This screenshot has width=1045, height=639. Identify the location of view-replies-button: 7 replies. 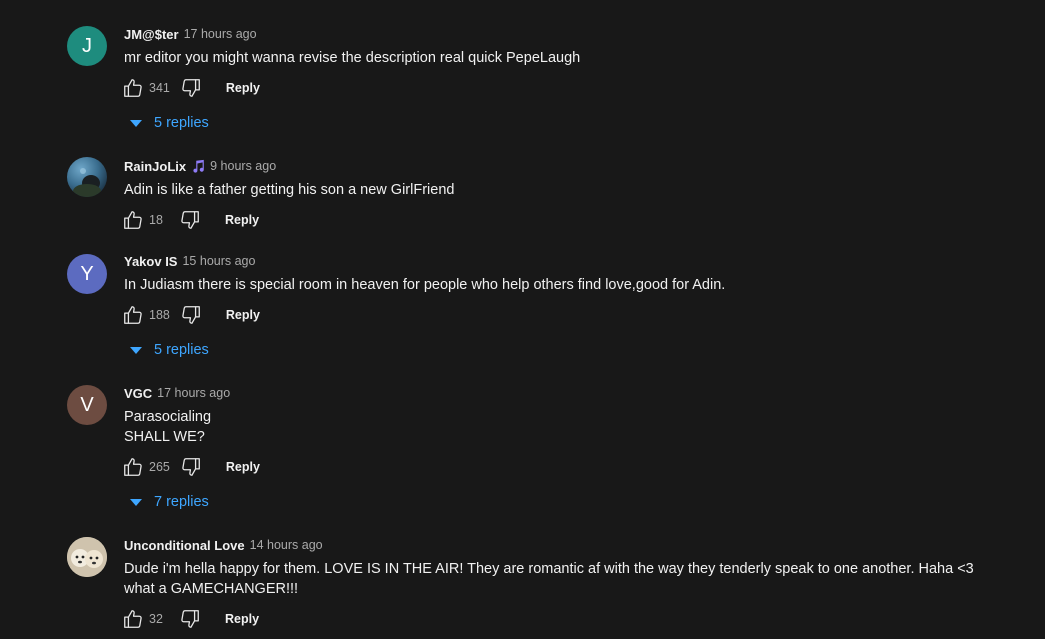
(169, 502).